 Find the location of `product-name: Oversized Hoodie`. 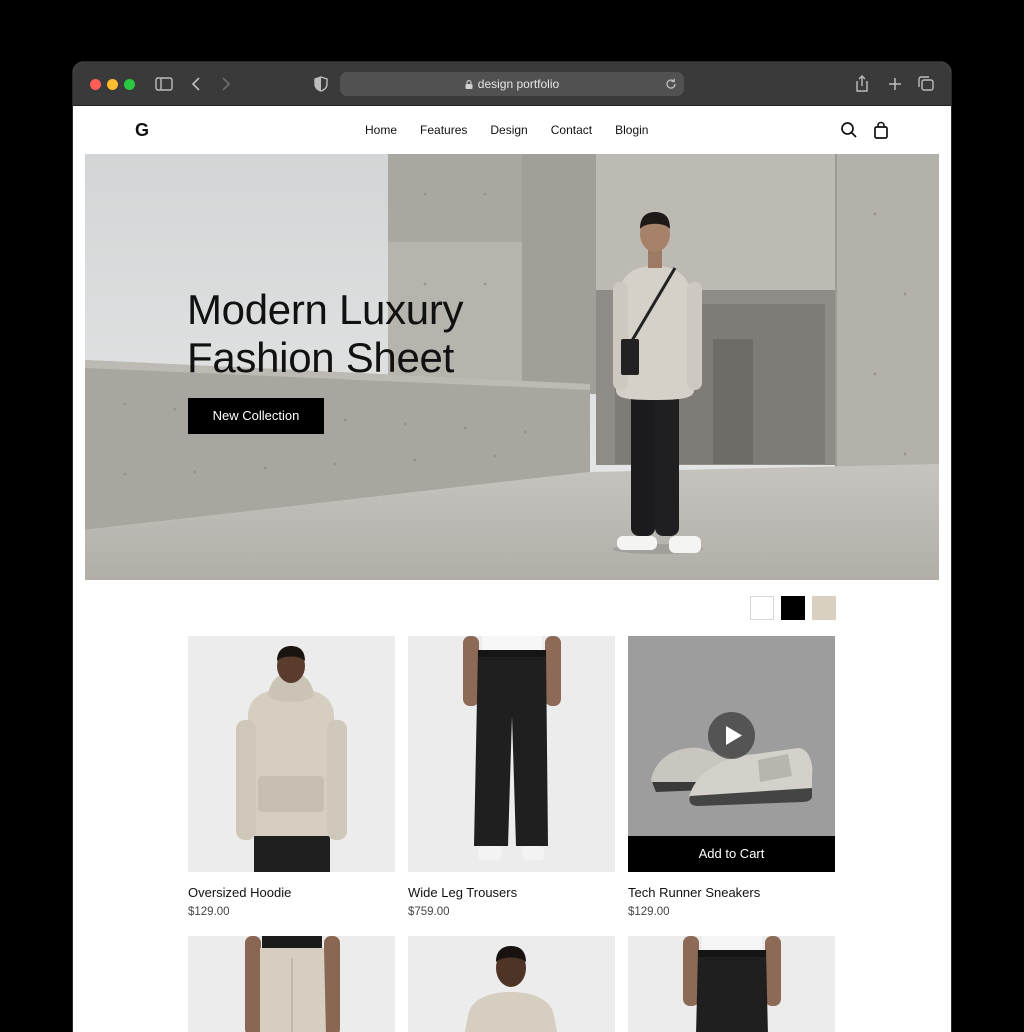

product-name: Oversized Hoodie is located at coordinates (291, 892).